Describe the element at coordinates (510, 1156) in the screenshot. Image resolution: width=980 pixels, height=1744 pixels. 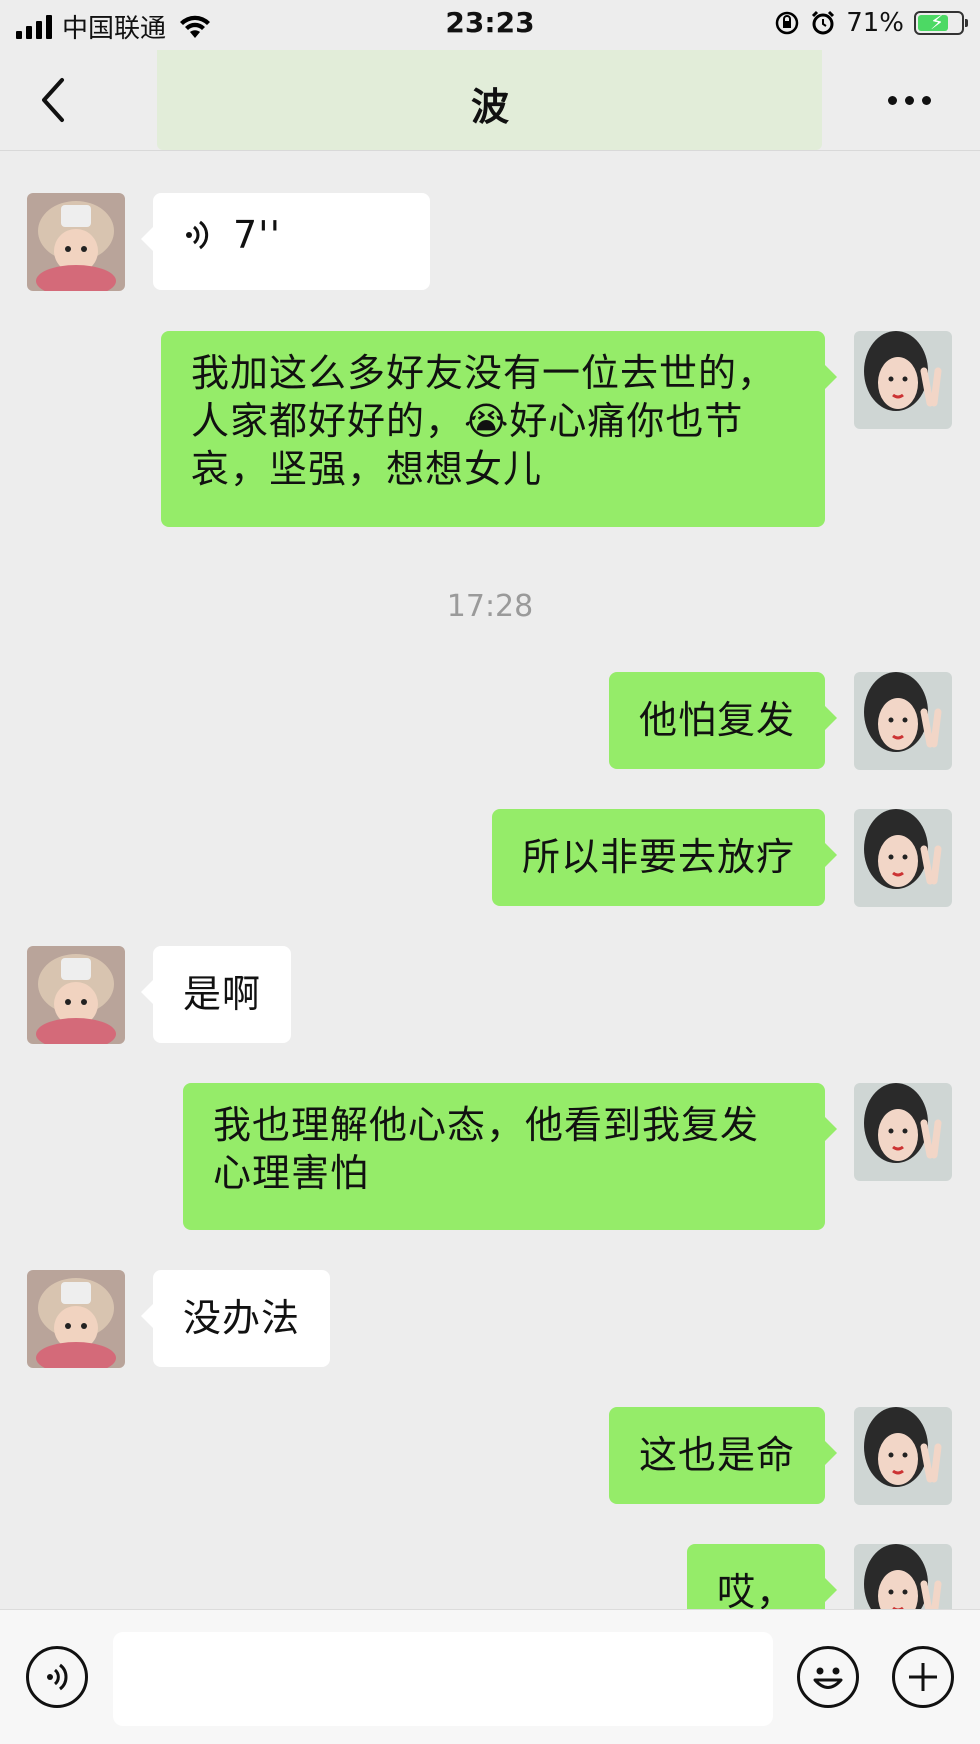
I see `text-message-bubble: 我也理解他心态，他看到我复发 心理害怕` at that location.